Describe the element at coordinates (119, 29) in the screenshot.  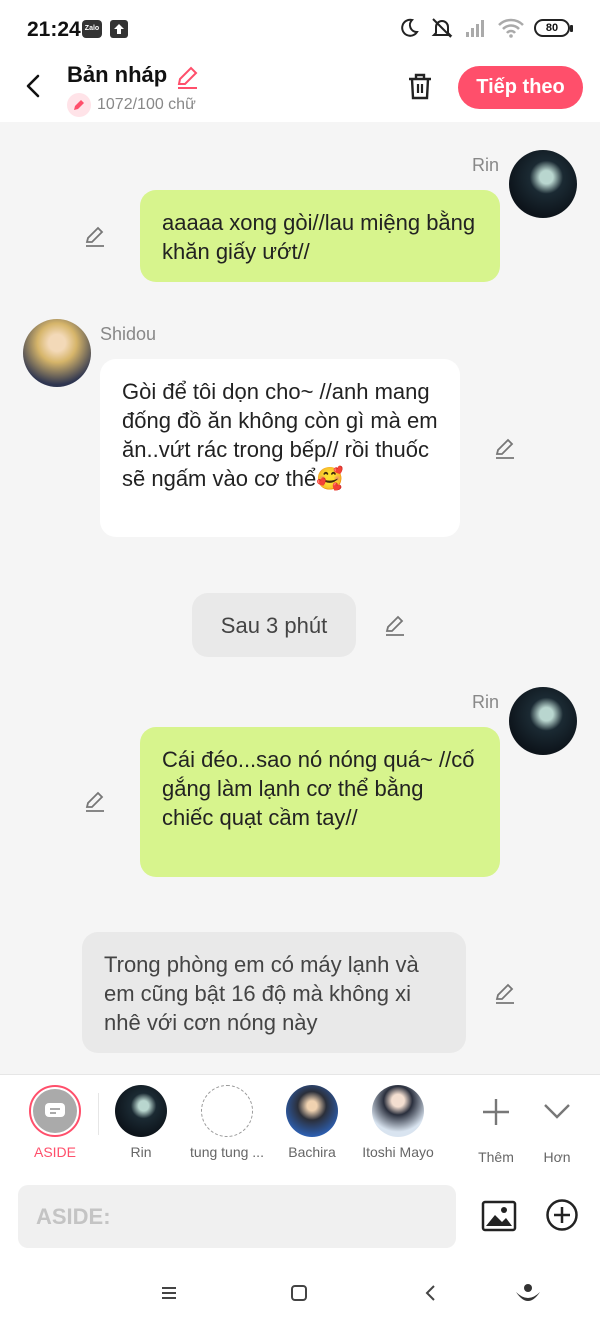
I see `upload-notification-icon` at that location.